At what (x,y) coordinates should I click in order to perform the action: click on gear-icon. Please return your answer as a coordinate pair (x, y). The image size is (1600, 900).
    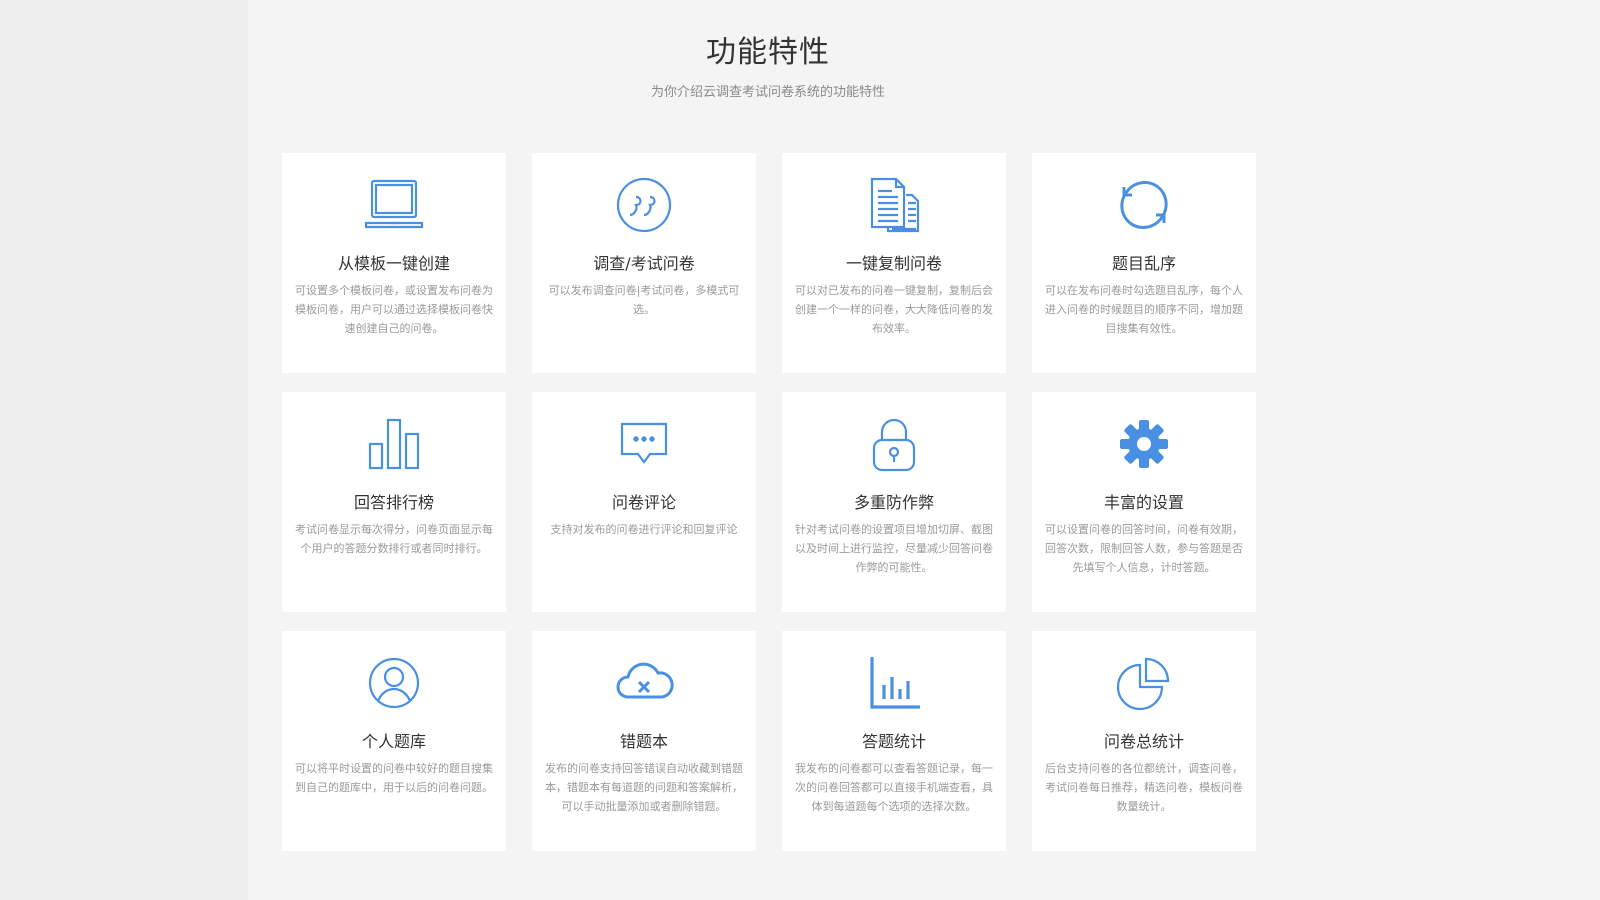
    Looking at the image, I should click on (1144, 444).